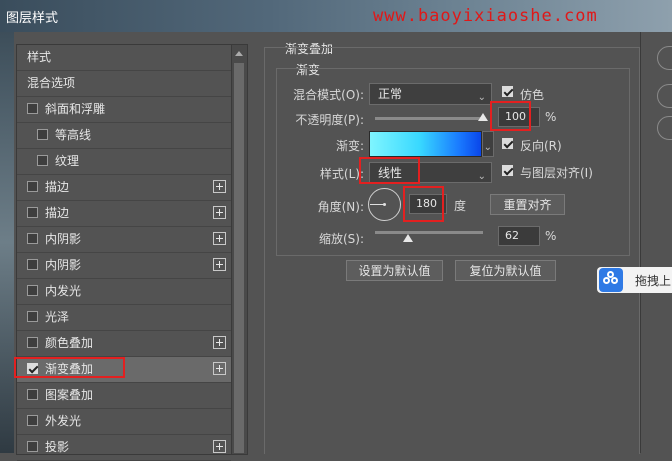  What do you see at coordinates (328, 95) in the screenshot?
I see `blend-mode-label: 混合模式(O):` at bounding box center [328, 95].